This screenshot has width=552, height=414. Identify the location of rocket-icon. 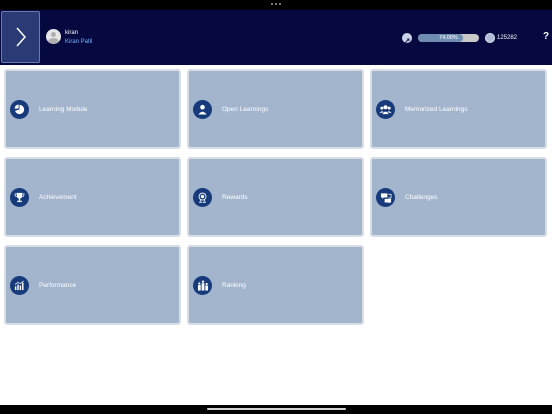
(407, 38).